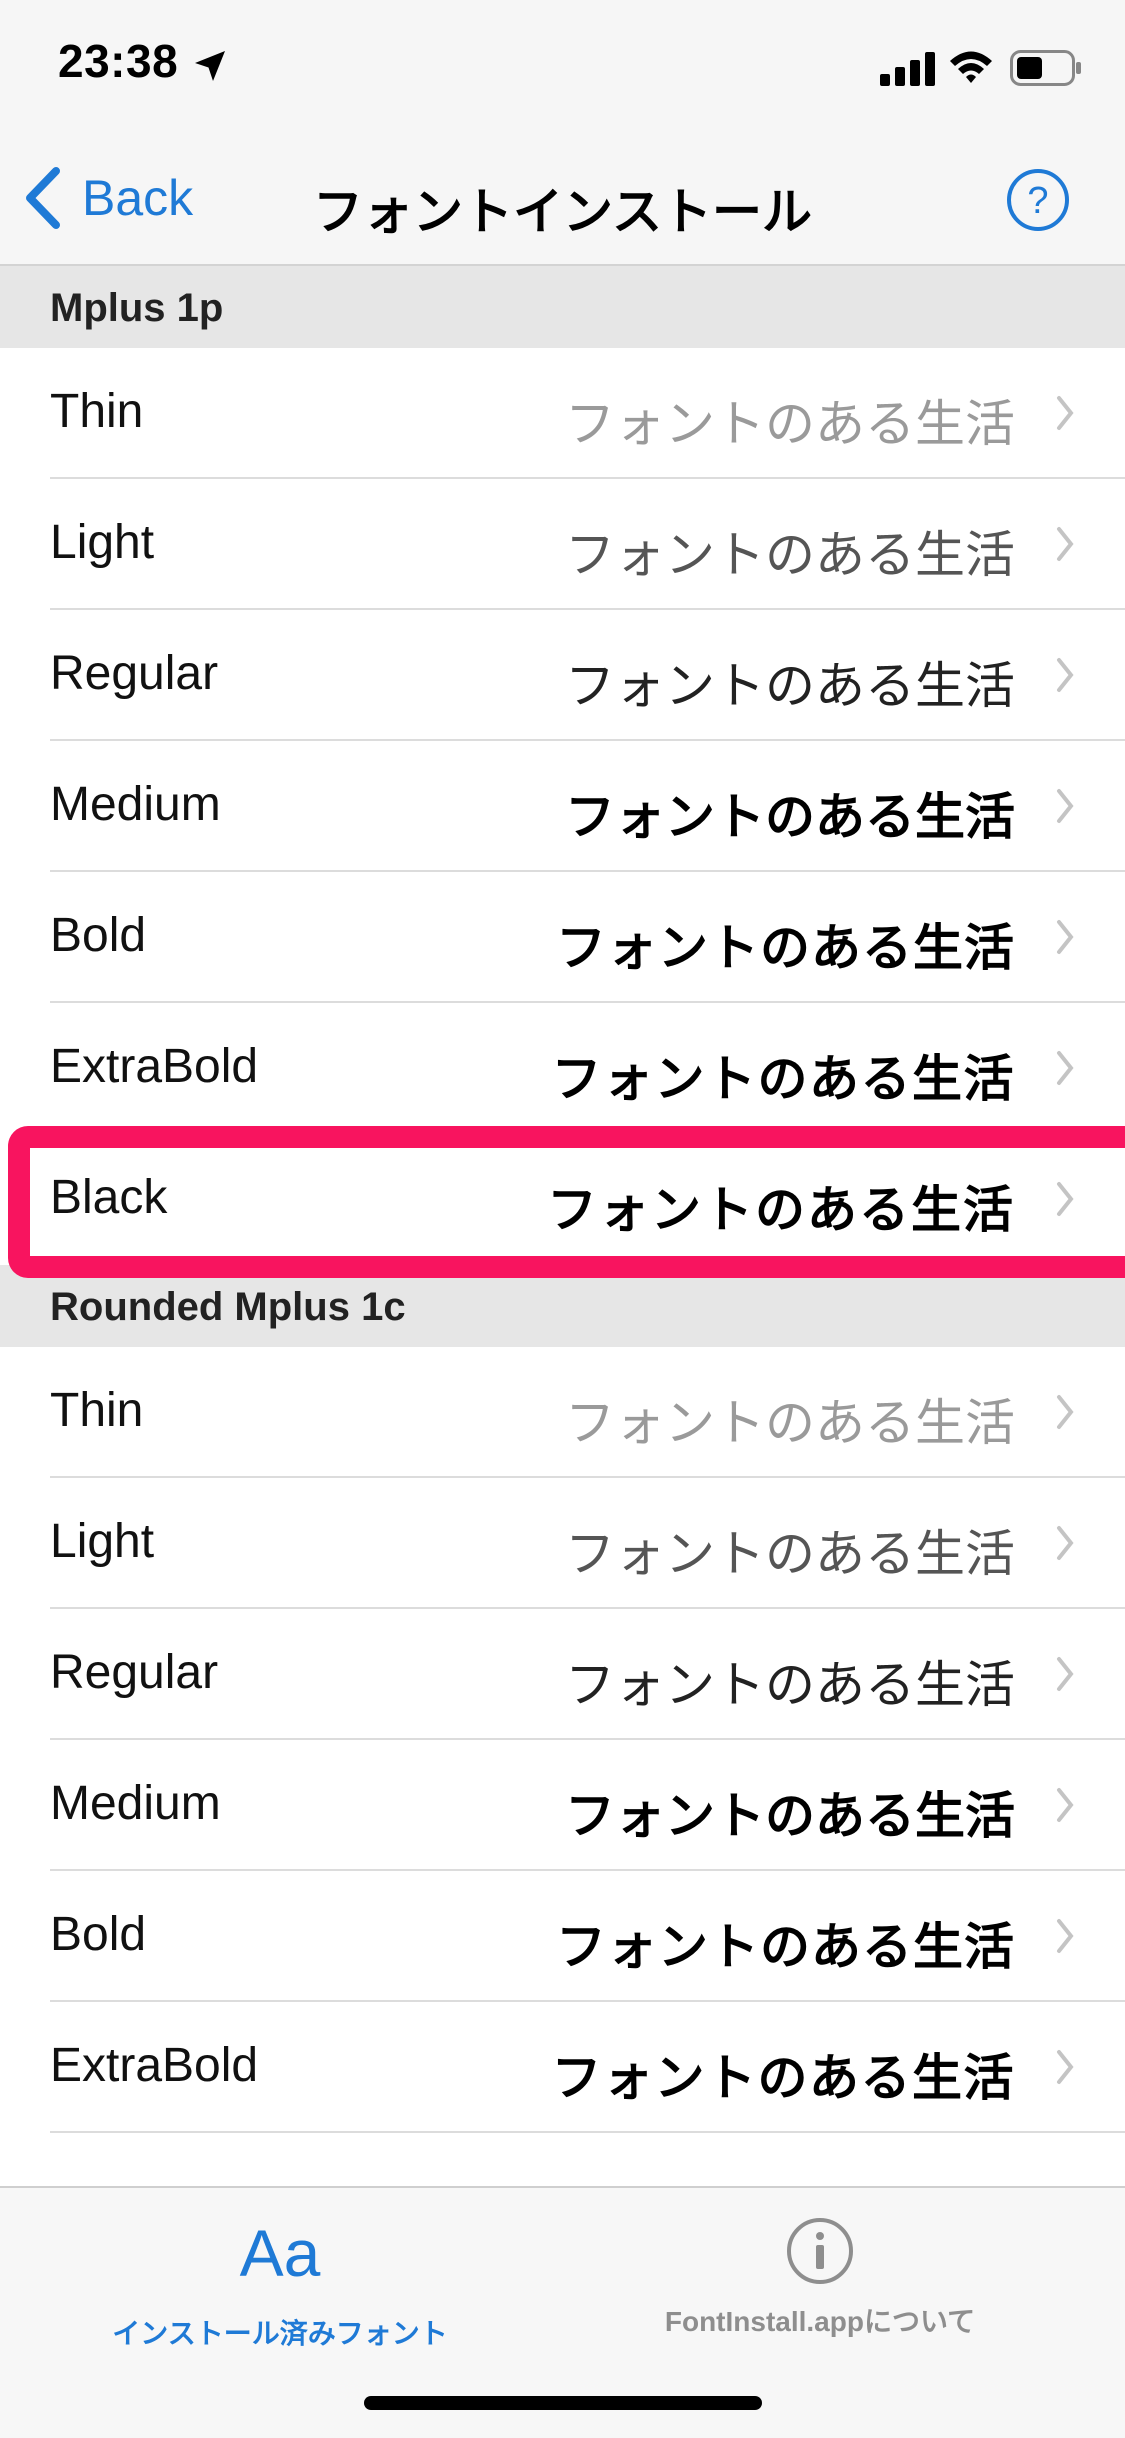 This screenshot has width=1125, height=2438. Describe the element at coordinates (563, 2403) in the screenshot. I see `home-indicator` at that location.